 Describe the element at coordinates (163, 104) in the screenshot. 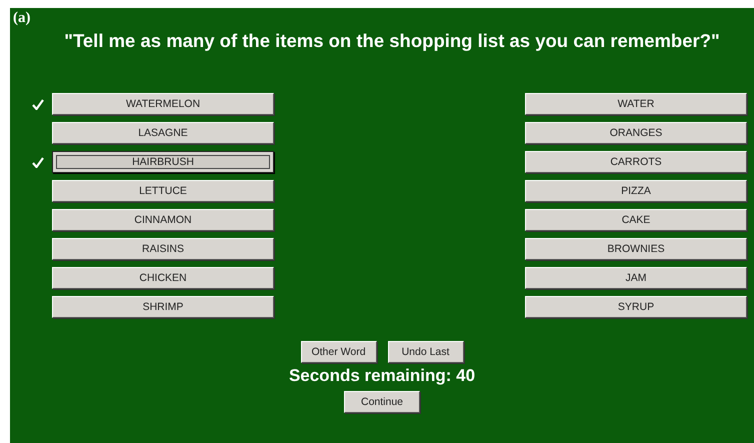

I see `item-button: WATERMELON` at that location.